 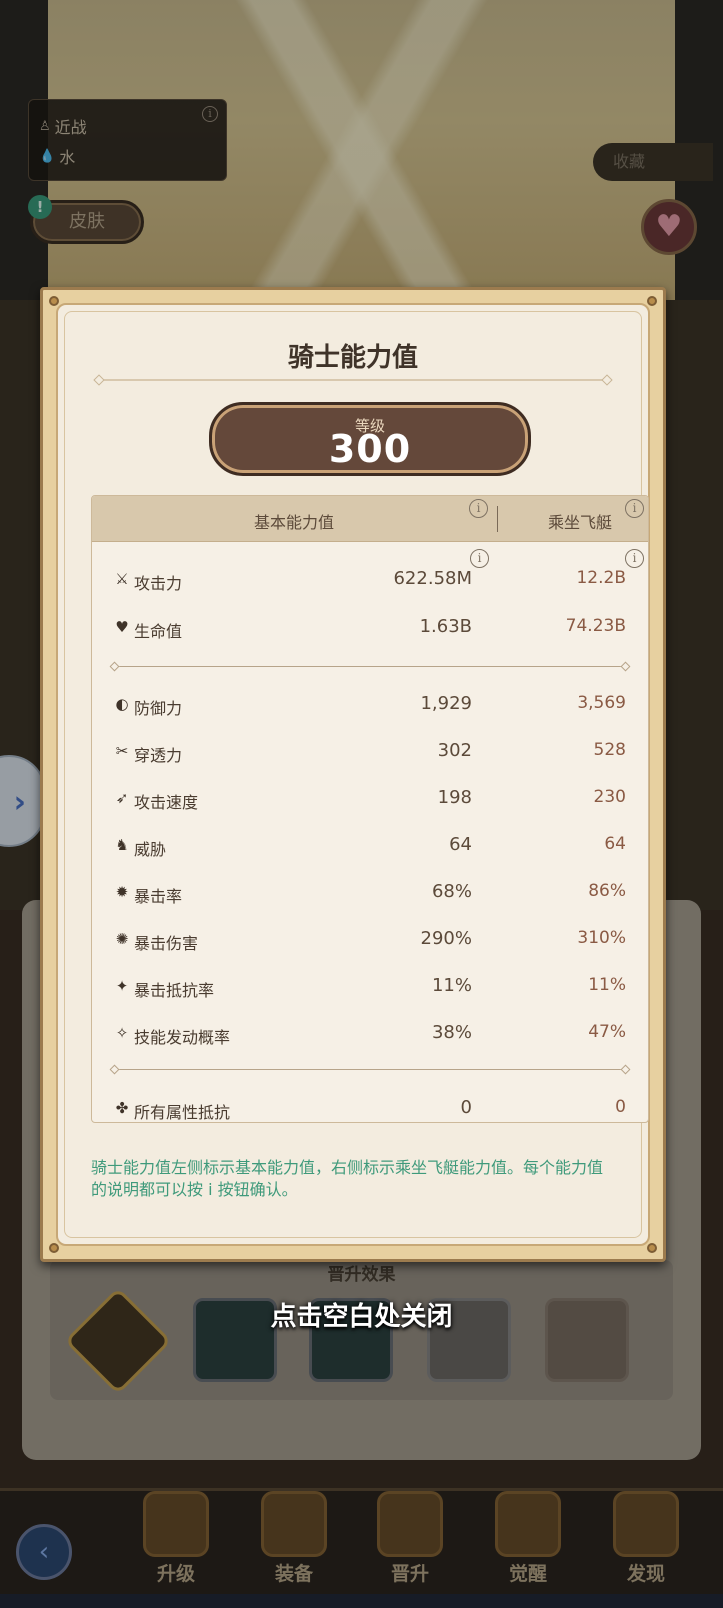 I want to click on base-stats-info-icon: i, so click(x=478, y=508).